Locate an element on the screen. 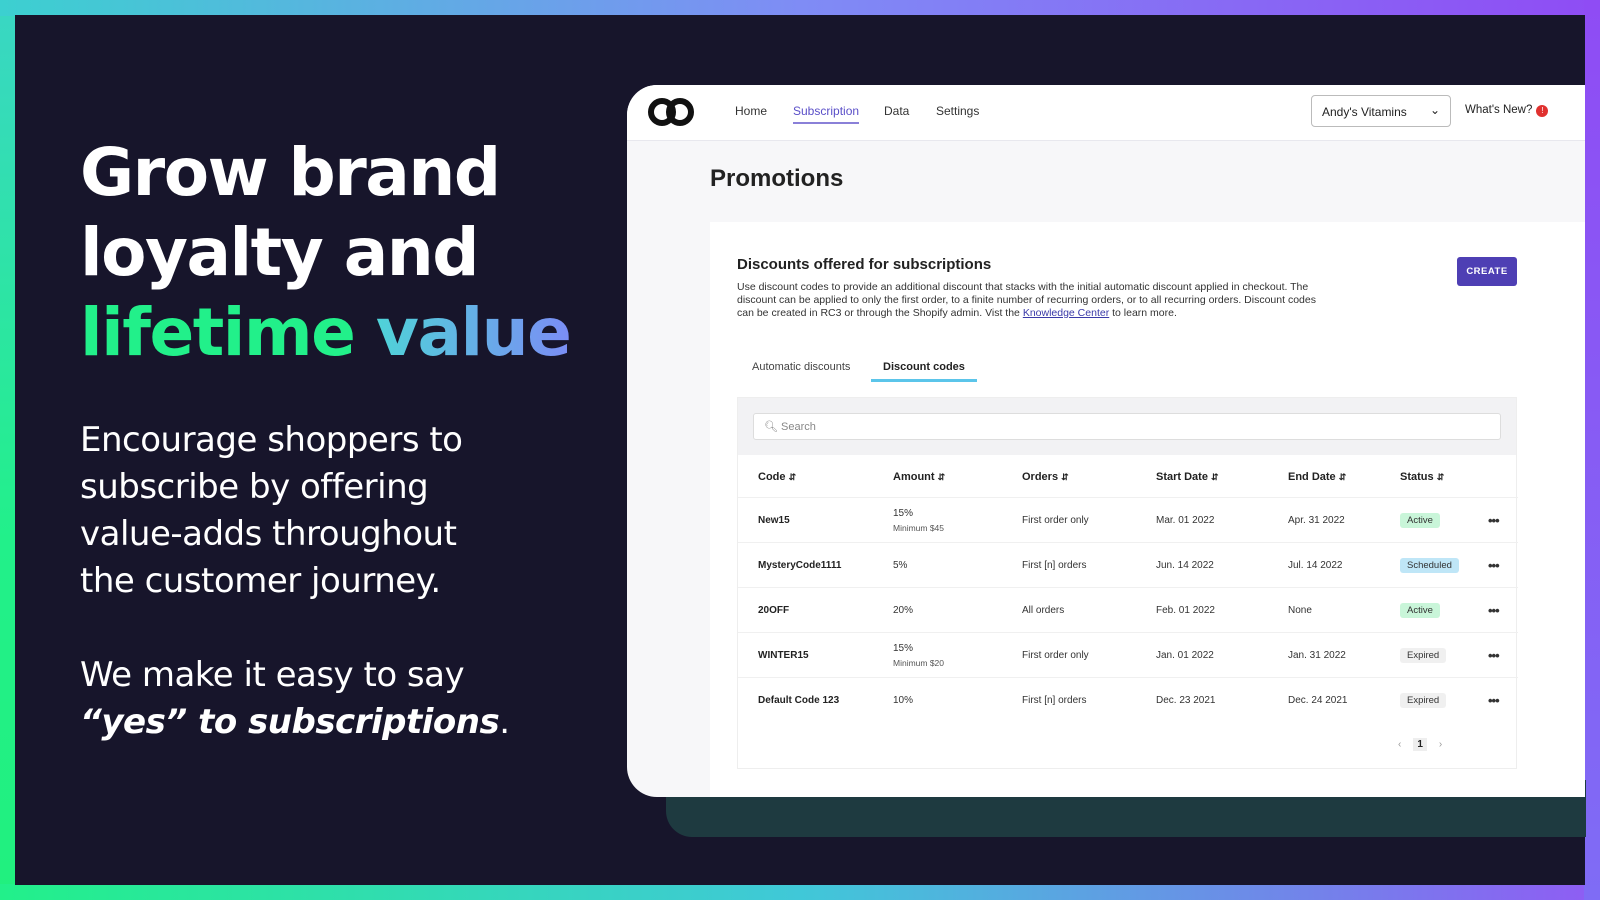 This screenshot has height=900, width=1600. nav-subscription: Subscription is located at coordinates (826, 114).